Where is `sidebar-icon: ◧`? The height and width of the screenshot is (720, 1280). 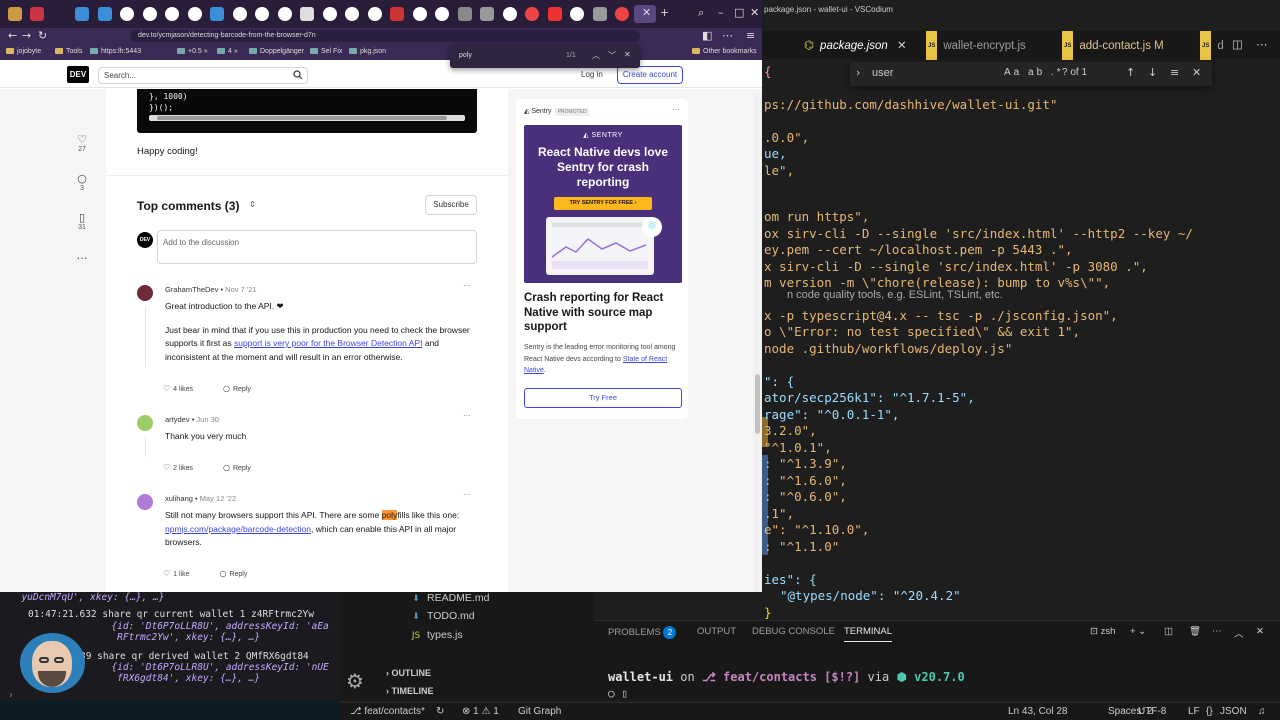 sidebar-icon: ◧ is located at coordinates (707, 35).